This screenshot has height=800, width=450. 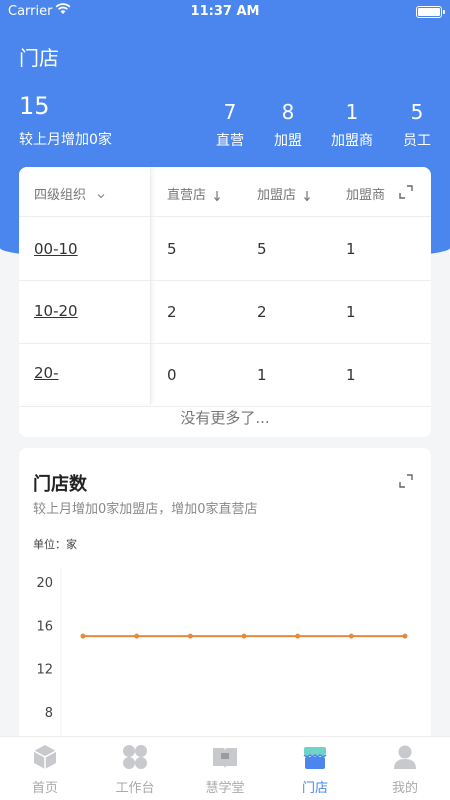 What do you see at coordinates (44, 670) in the screenshot?
I see `y-tick-label: 12` at bounding box center [44, 670].